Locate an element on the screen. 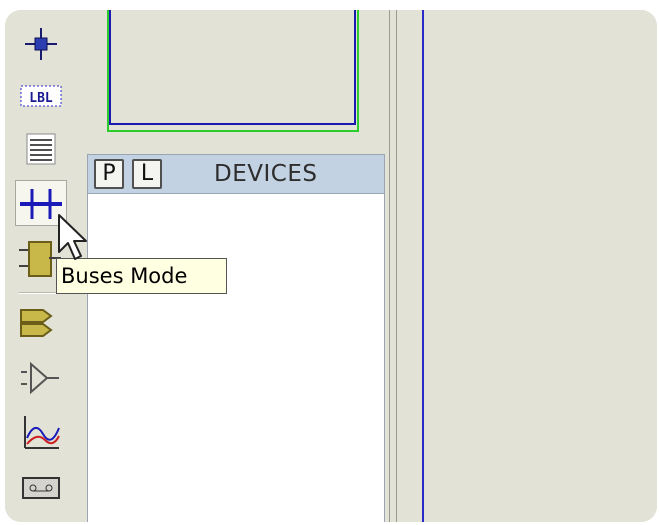 The height and width of the screenshot is (525, 659). mouse-cursor-icon is located at coordinates (72, 237).